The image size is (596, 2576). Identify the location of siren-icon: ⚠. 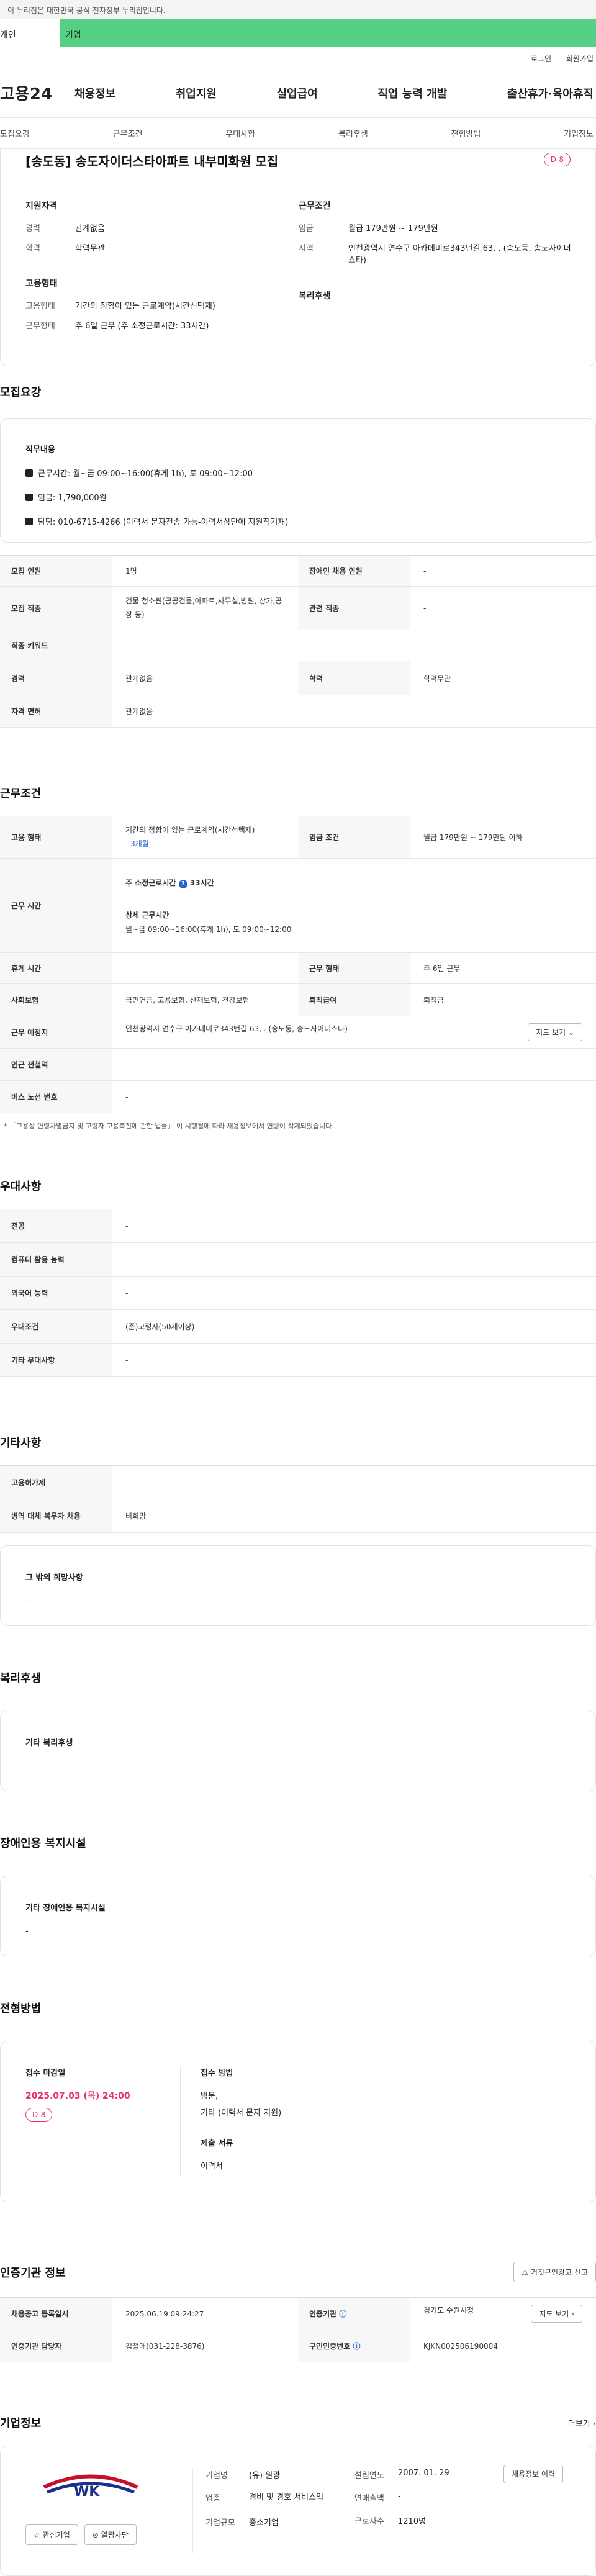
(525, 2272).